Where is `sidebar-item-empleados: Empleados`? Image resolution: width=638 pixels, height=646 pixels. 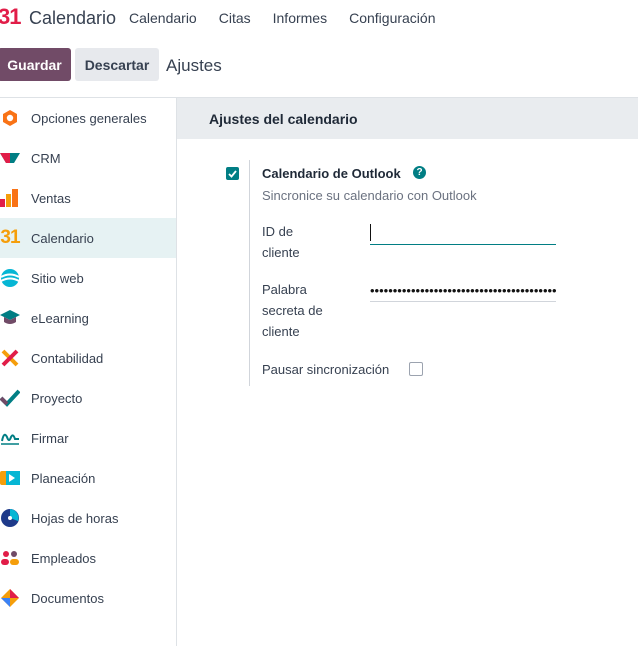
sidebar-item-empleados: Empleados is located at coordinates (88, 558).